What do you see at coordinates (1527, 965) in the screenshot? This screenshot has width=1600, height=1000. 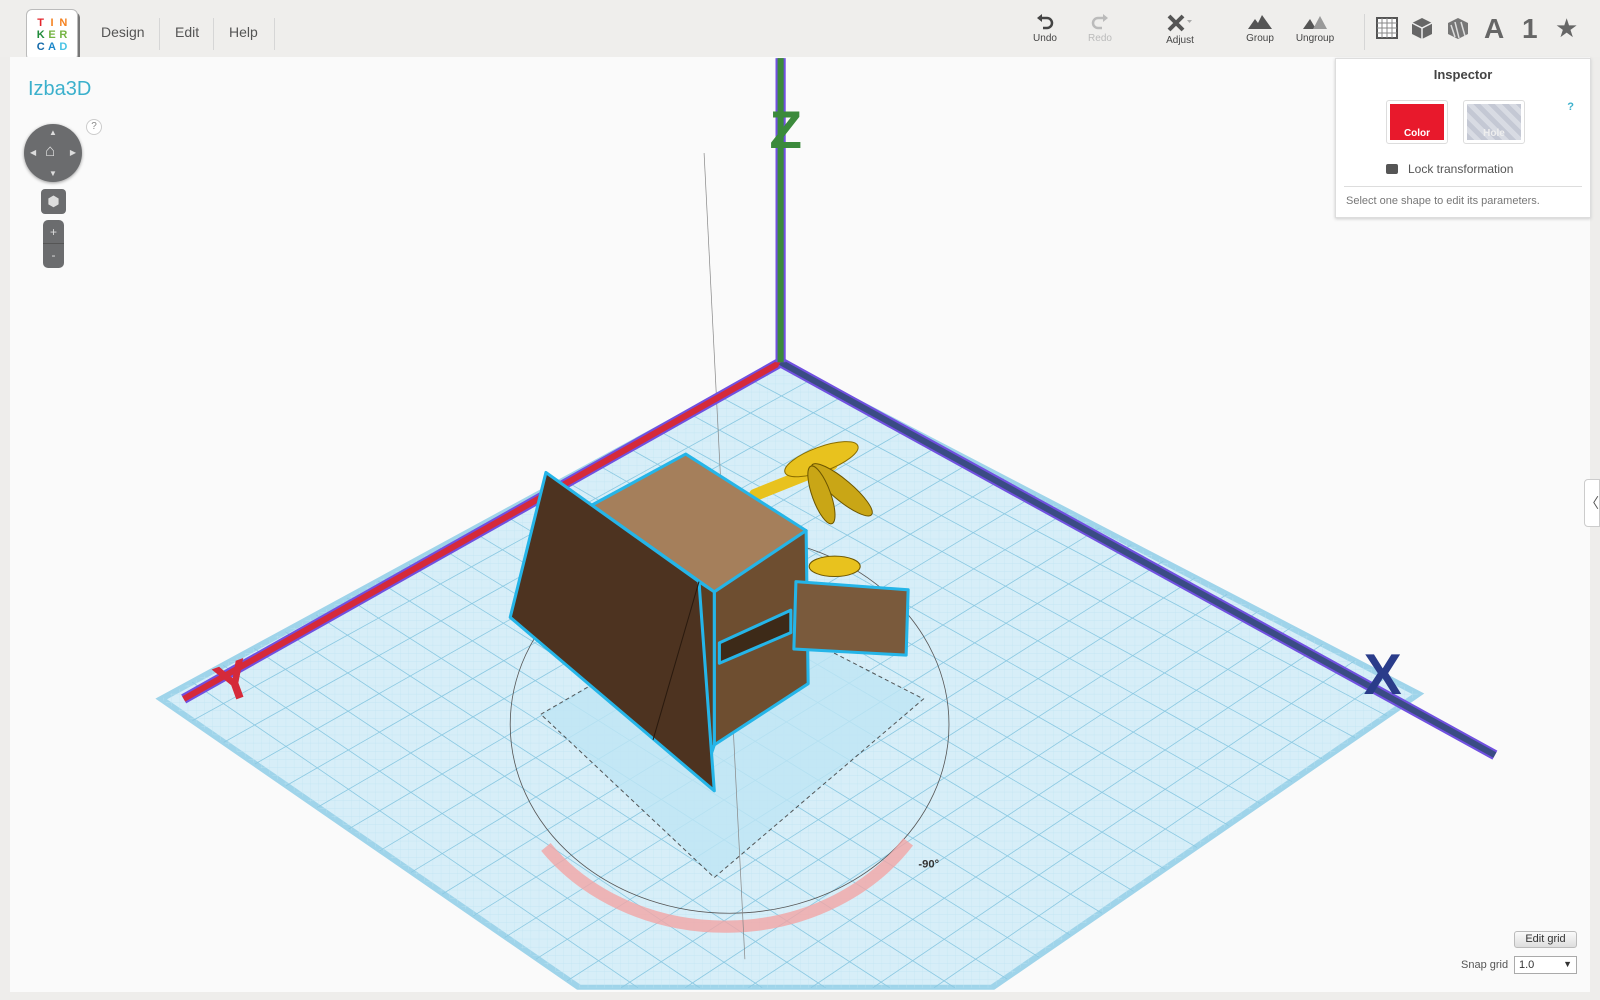 I see `snap-grid-value: 1.0` at bounding box center [1527, 965].